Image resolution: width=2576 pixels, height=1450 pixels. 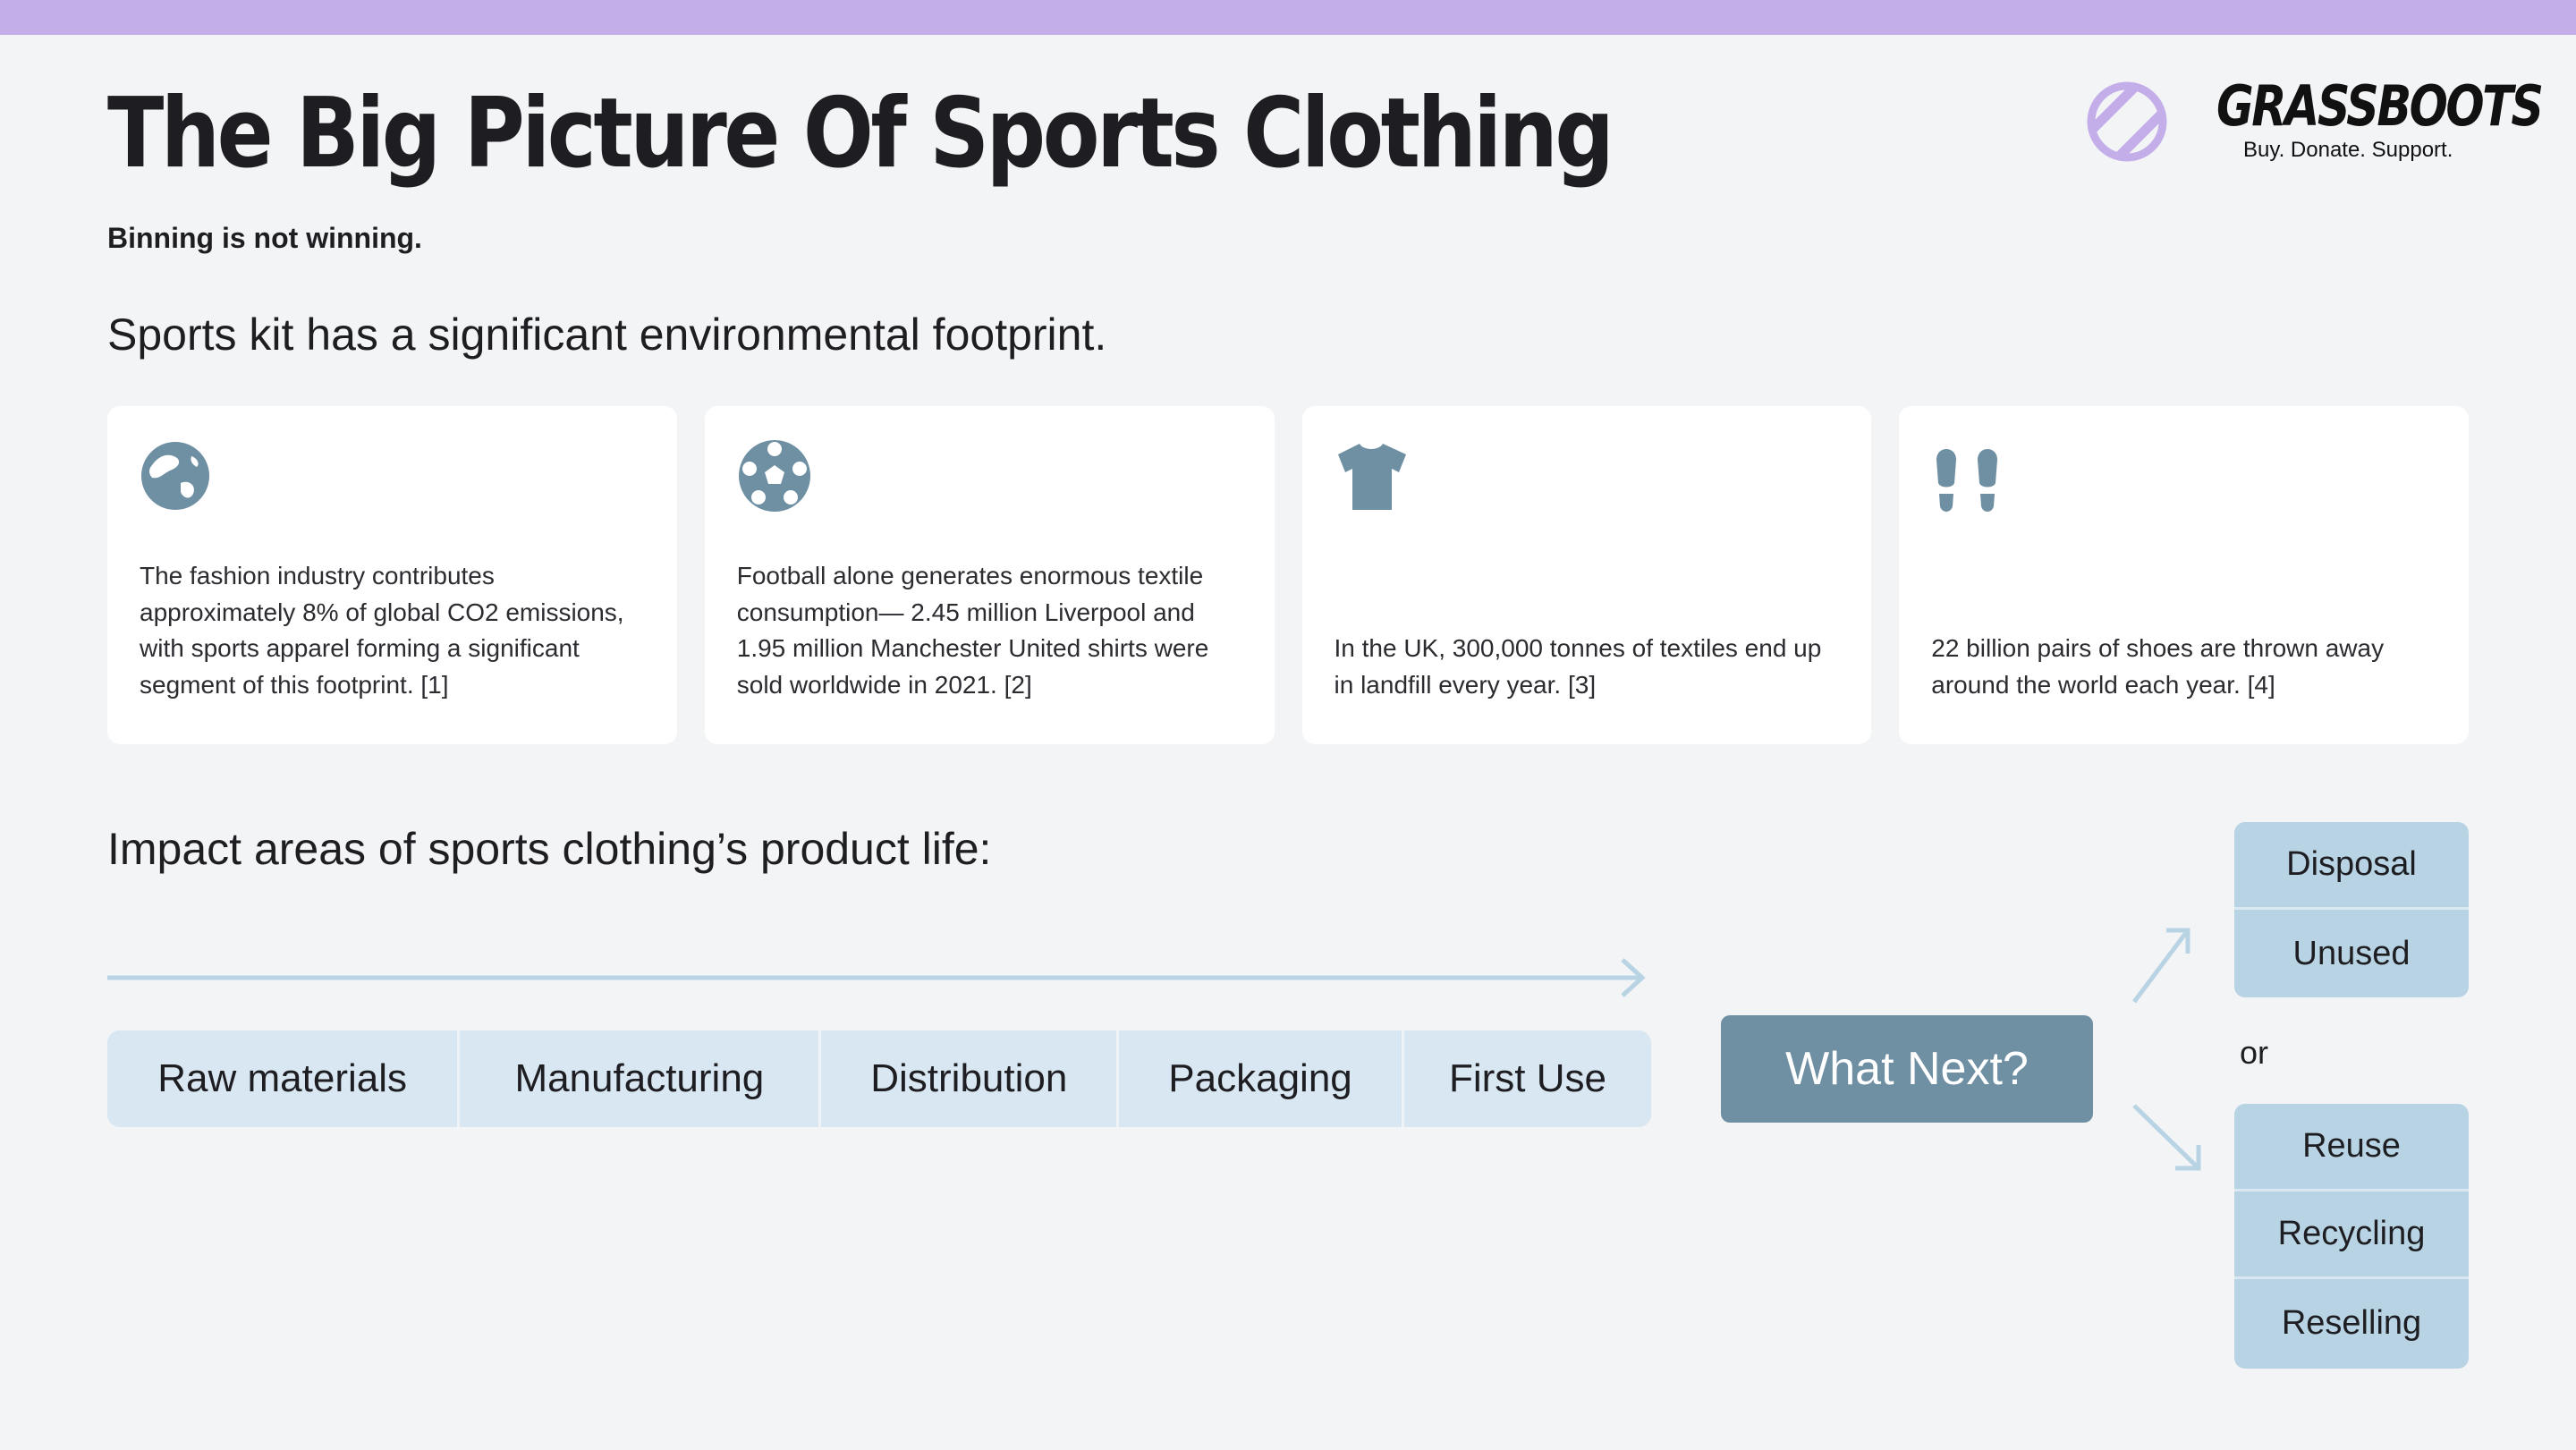 I want to click on stage-first-use: First Use, so click(x=1527, y=1078).